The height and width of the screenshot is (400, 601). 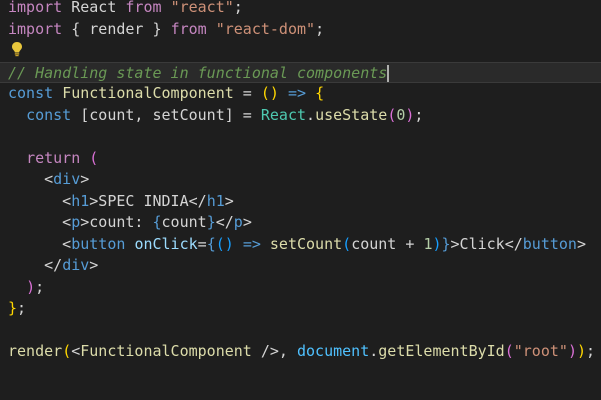 What do you see at coordinates (581, 351) in the screenshot?
I see `code-token-paren-0: )` at bounding box center [581, 351].